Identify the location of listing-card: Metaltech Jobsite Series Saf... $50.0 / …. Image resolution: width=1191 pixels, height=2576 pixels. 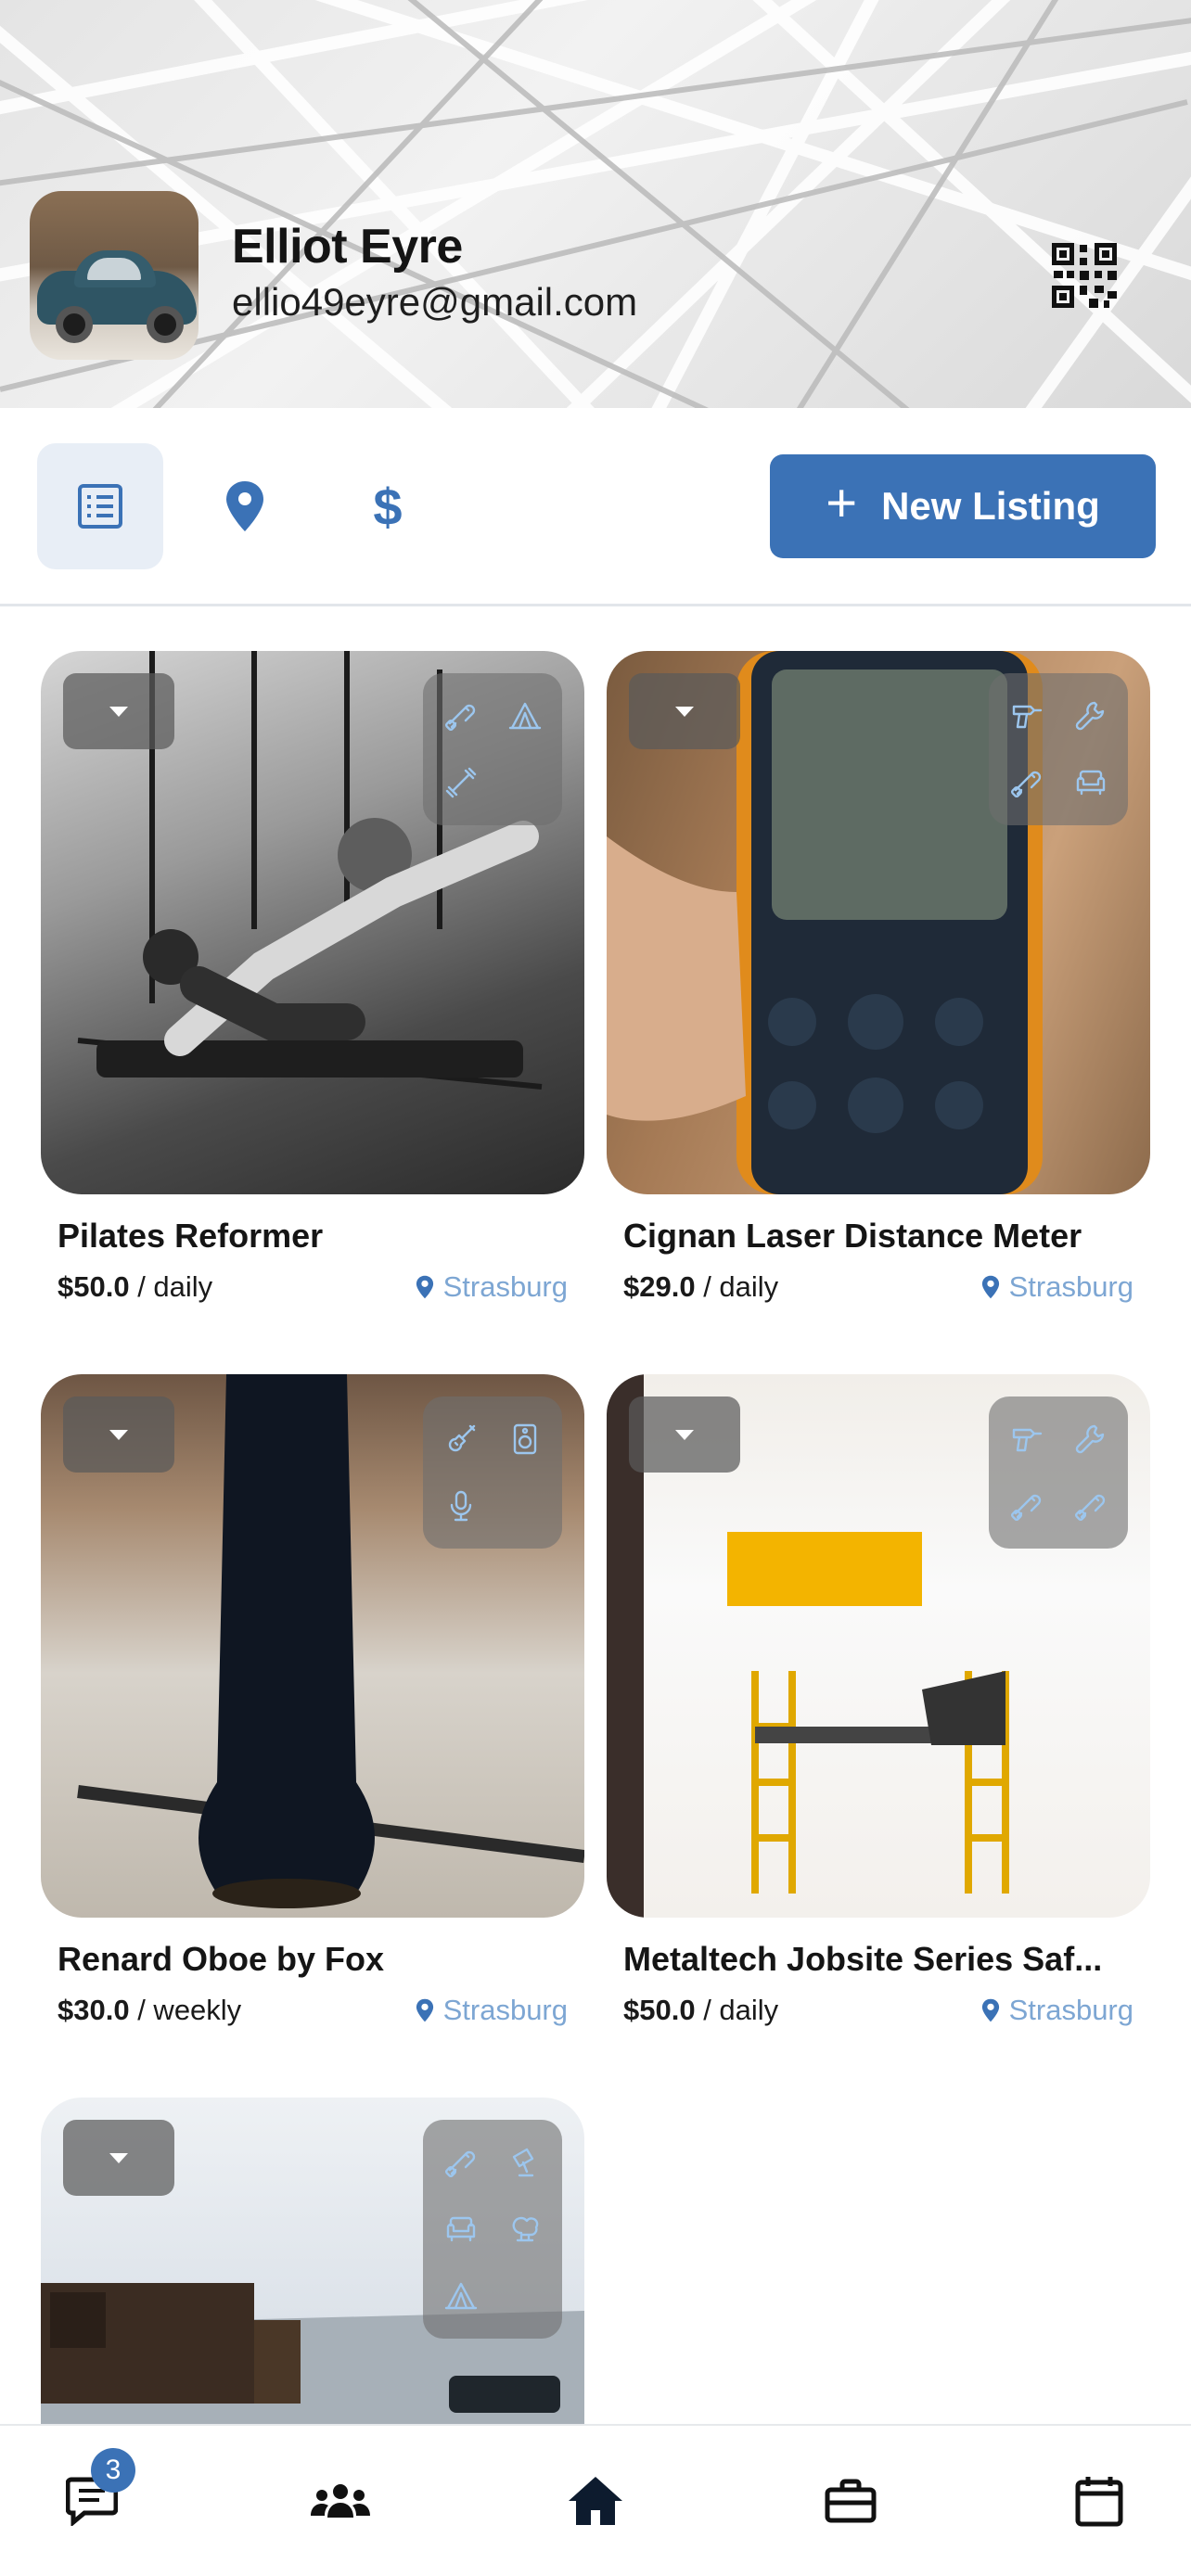
(879, 1700).